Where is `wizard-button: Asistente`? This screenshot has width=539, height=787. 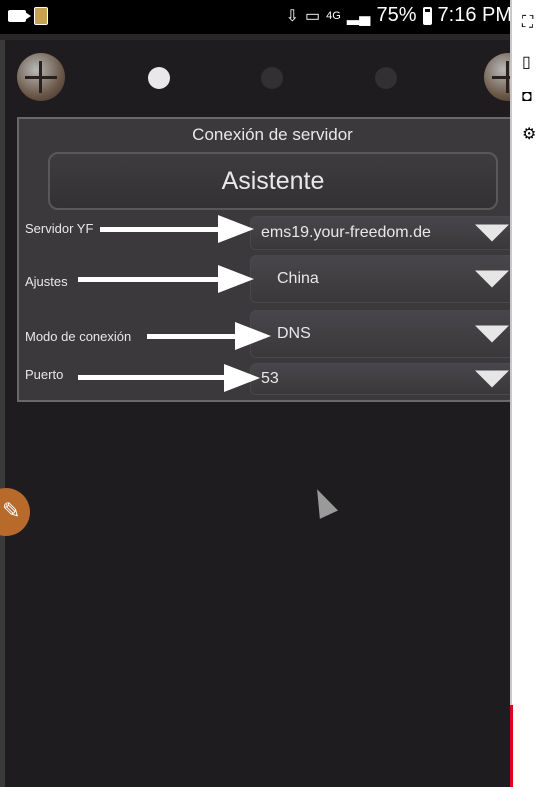 wizard-button: Asistente is located at coordinates (273, 181).